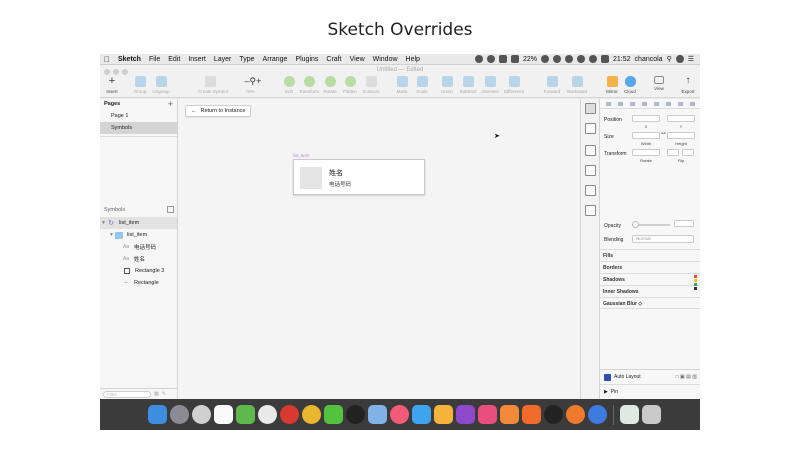 The width and height of the screenshot is (800, 450). Describe the element at coordinates (138, 271) in the screenshot. I see `layer-row: Rectangle 3` at that location.